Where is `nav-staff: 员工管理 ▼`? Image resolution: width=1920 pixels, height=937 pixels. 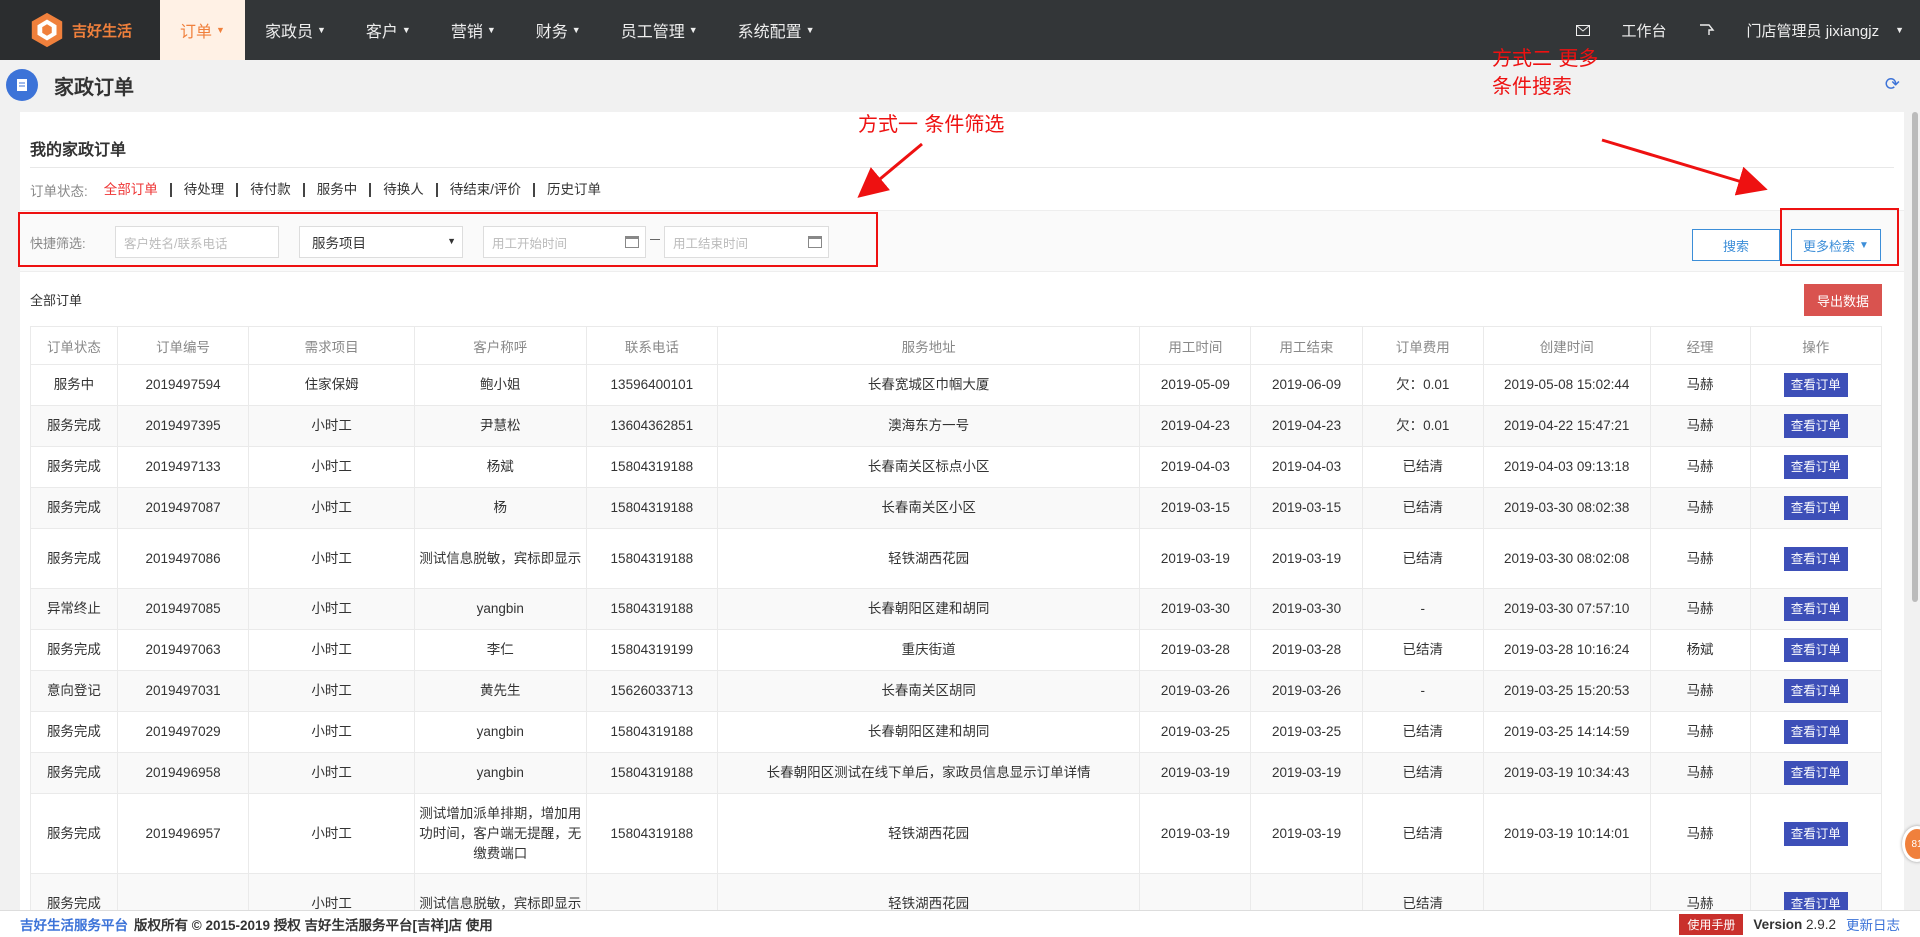
nav-staff: 员工管理 ▼ is located at coordinates (659, 30).